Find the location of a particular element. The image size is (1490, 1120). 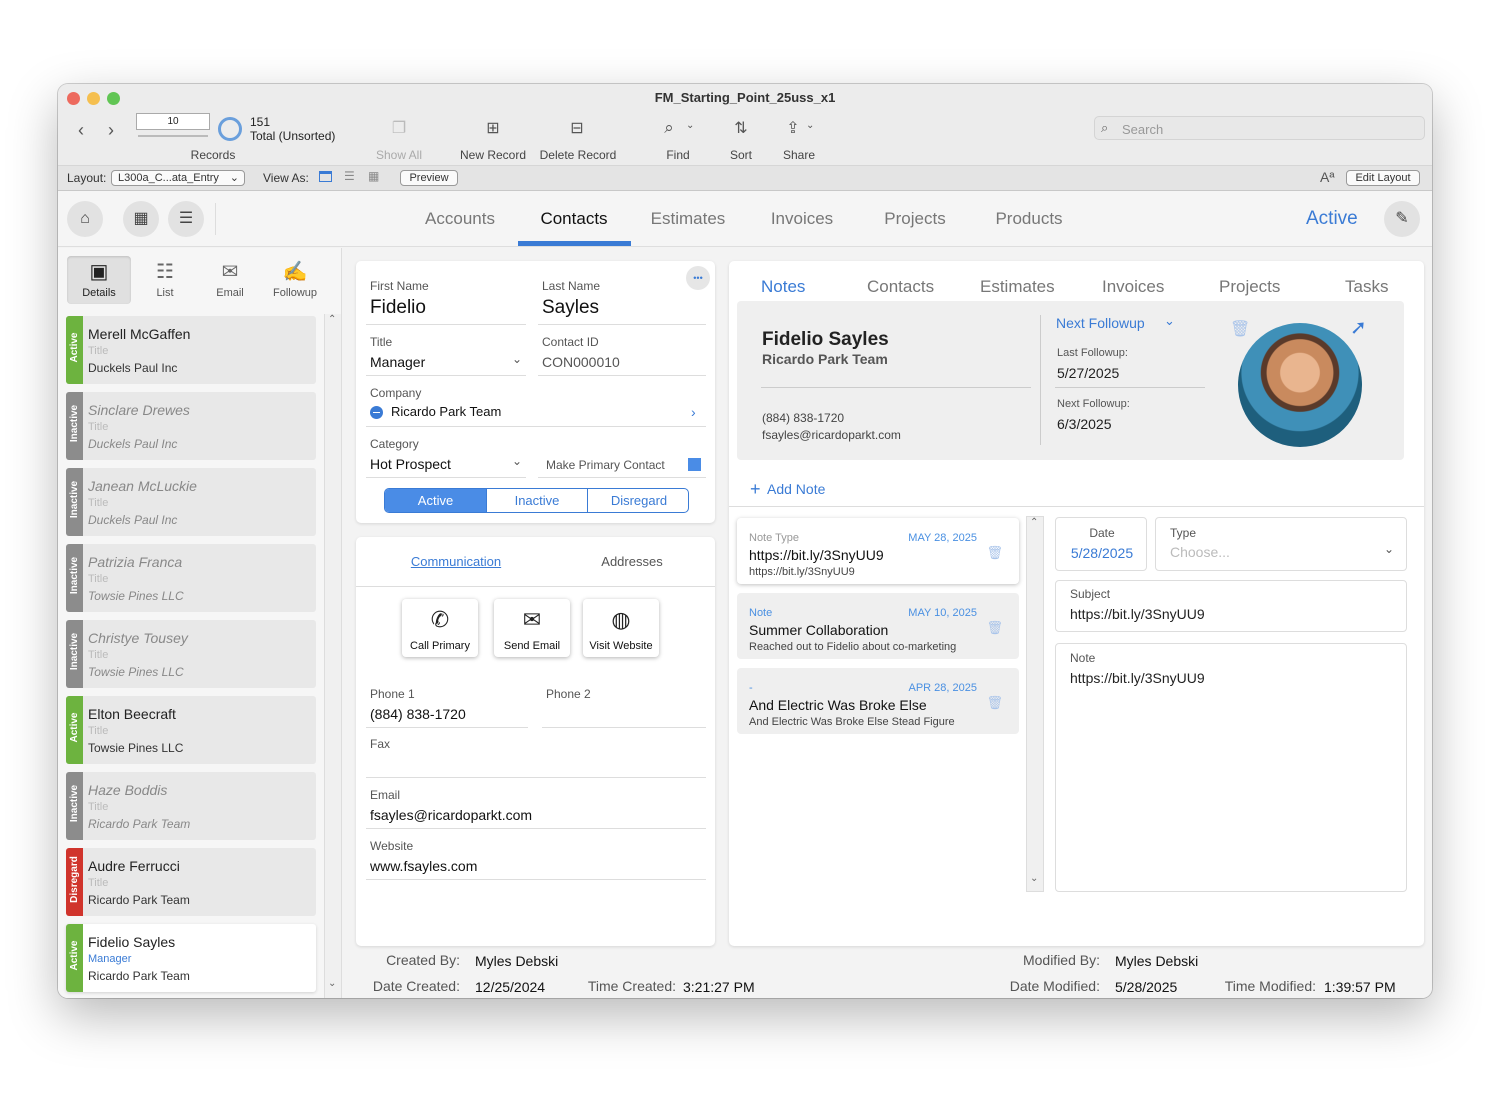

delete-record-button: Delete Record is located at coordinates (578, 155).